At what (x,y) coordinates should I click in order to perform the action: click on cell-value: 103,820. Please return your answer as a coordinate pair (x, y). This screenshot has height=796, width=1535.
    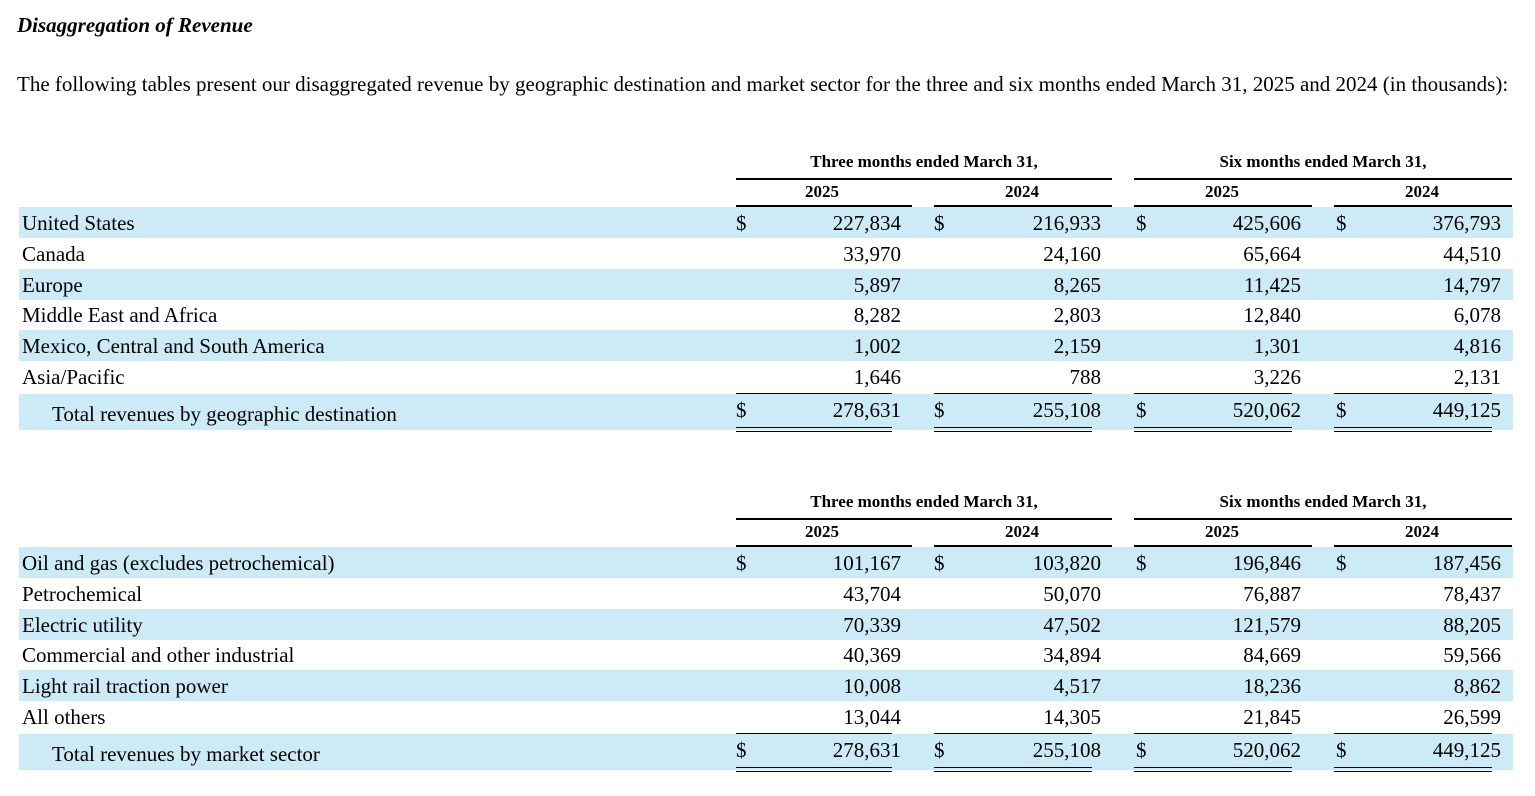
    Looking at the image, I should click on (1066, 563).